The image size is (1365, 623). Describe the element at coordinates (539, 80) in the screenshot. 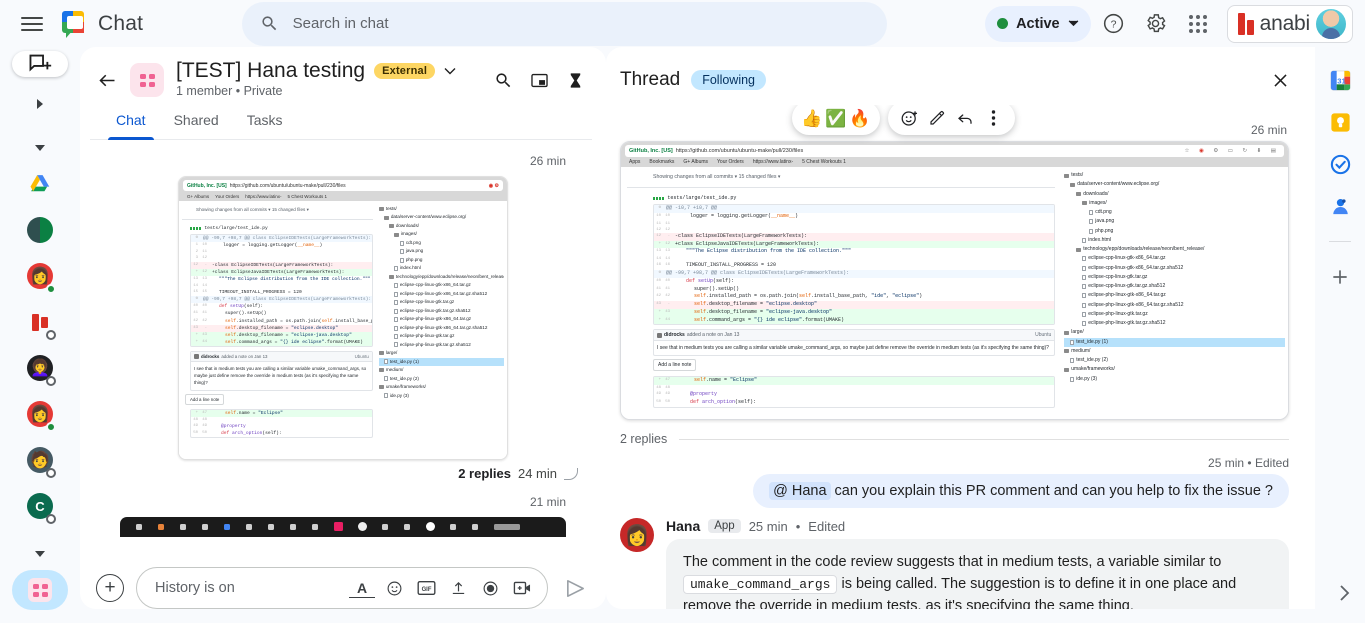

I see `picture-in-picture-button` at that location.